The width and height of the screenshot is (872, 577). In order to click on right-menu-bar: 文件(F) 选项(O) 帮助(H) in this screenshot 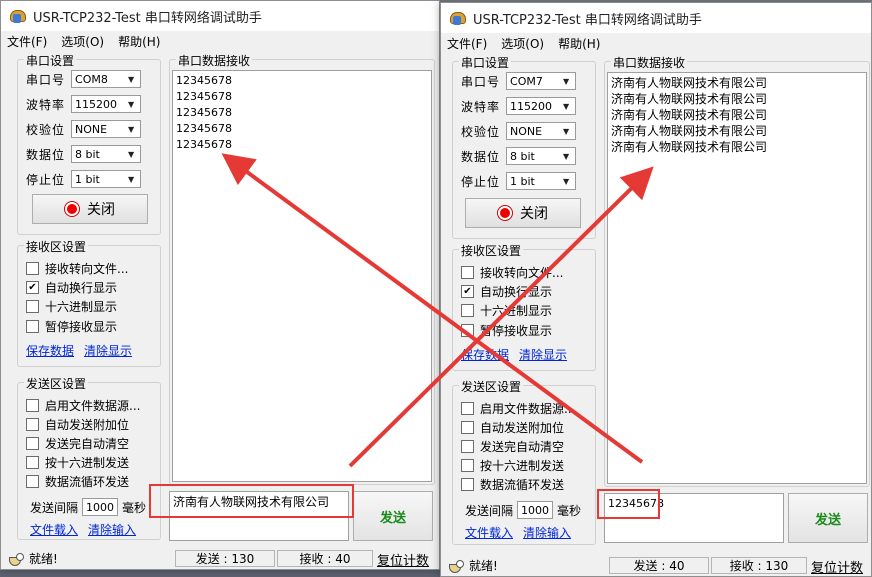, I will do `click(656, 43)`.